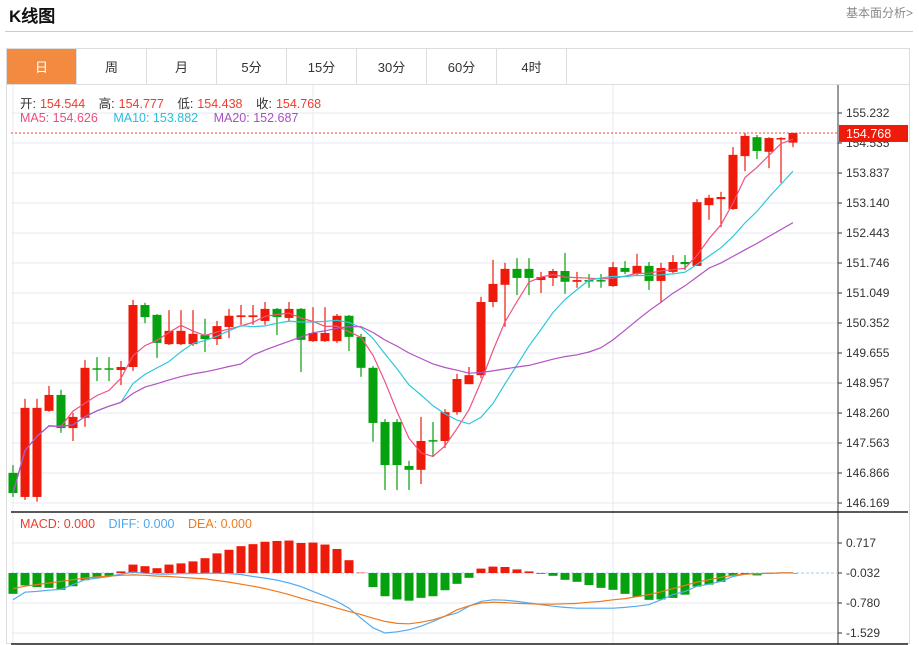 This screenshot has height=645, width=919. What do you see at coordinates (62, 104) in the screenshot?
I see `open-value: 154.544` at bounding box center [62, 104].